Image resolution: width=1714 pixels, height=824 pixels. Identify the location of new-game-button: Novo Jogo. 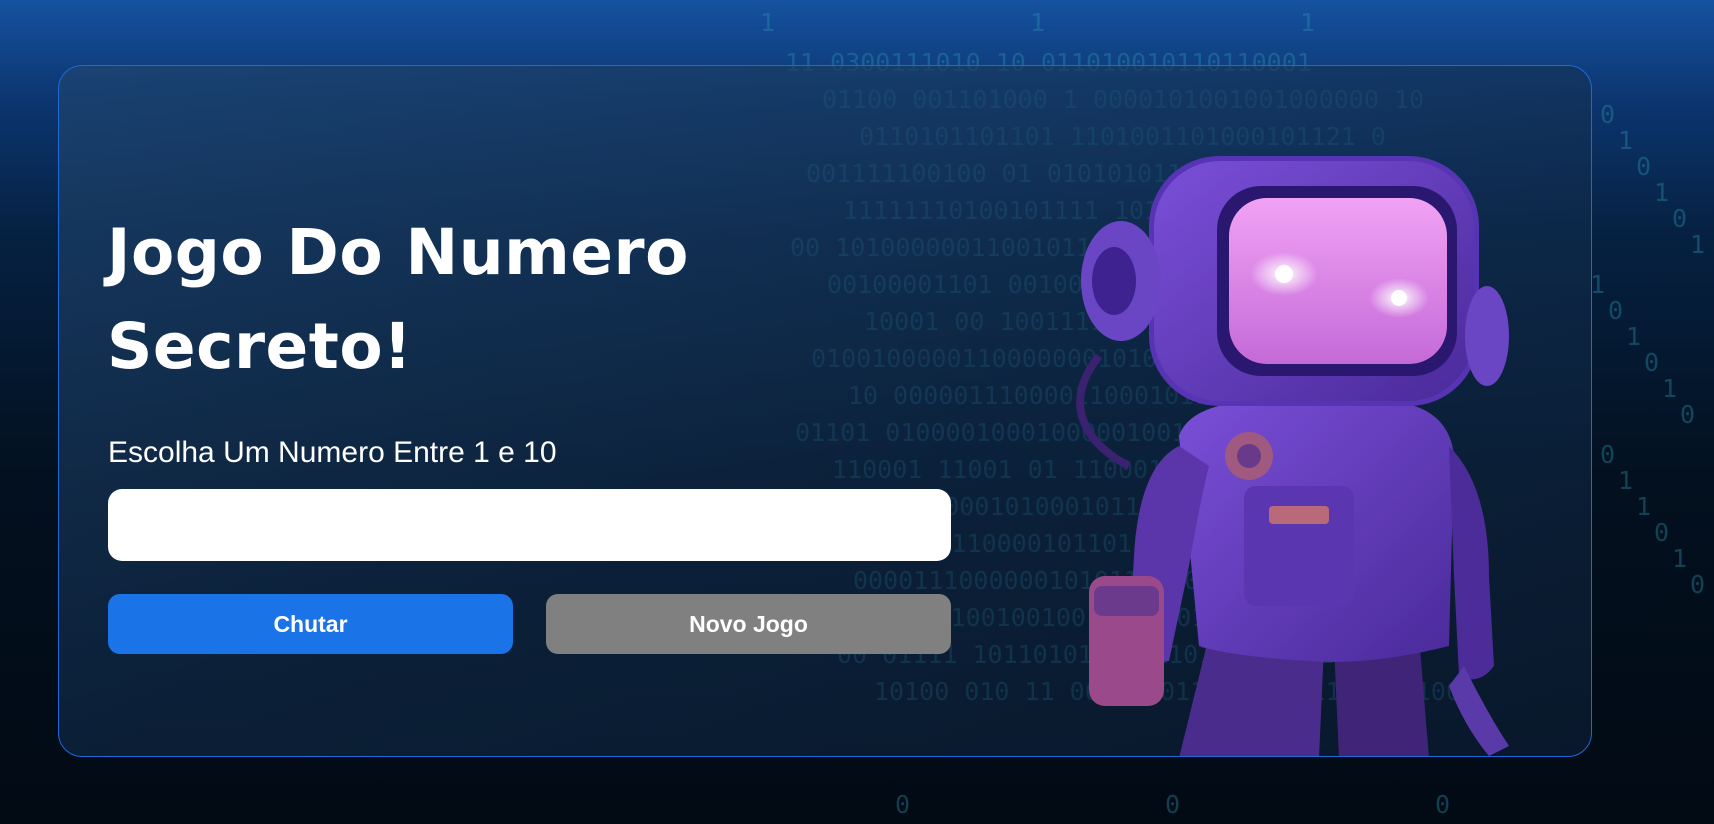
(748, 624).